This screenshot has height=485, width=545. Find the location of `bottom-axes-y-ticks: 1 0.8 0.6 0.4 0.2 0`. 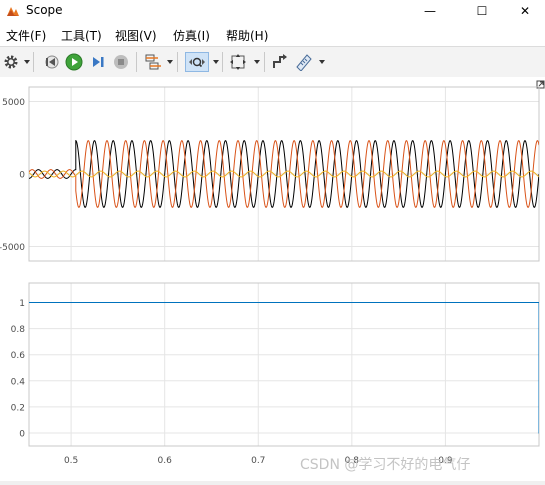

bottom-axes-y-ticks: 1 0.8 0.6 0.4 0.2 0 is located at coordinates (18, 369).